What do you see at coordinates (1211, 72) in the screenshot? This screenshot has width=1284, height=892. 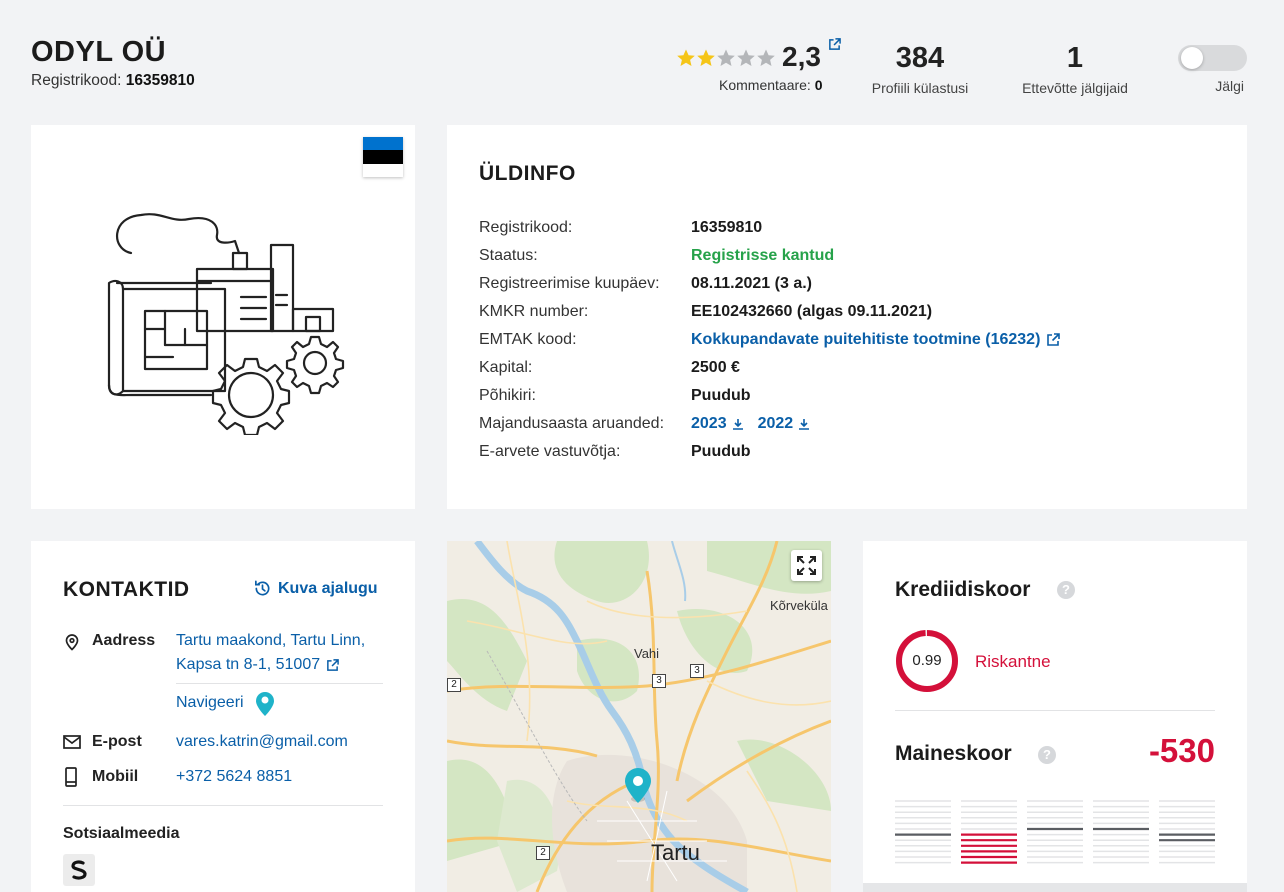 I see `follow-control: Jälgi` at bounding box center [1211, 72].